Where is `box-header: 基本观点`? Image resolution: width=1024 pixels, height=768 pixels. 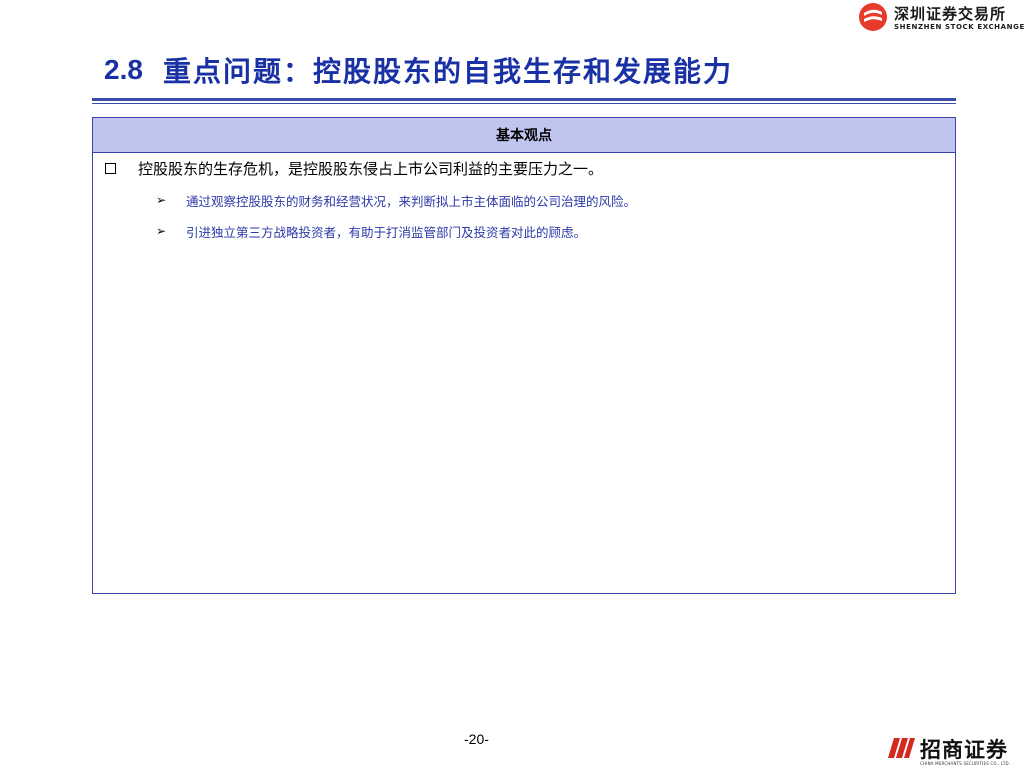
box-header: 基本观点 is located at coordinates (524, 135).